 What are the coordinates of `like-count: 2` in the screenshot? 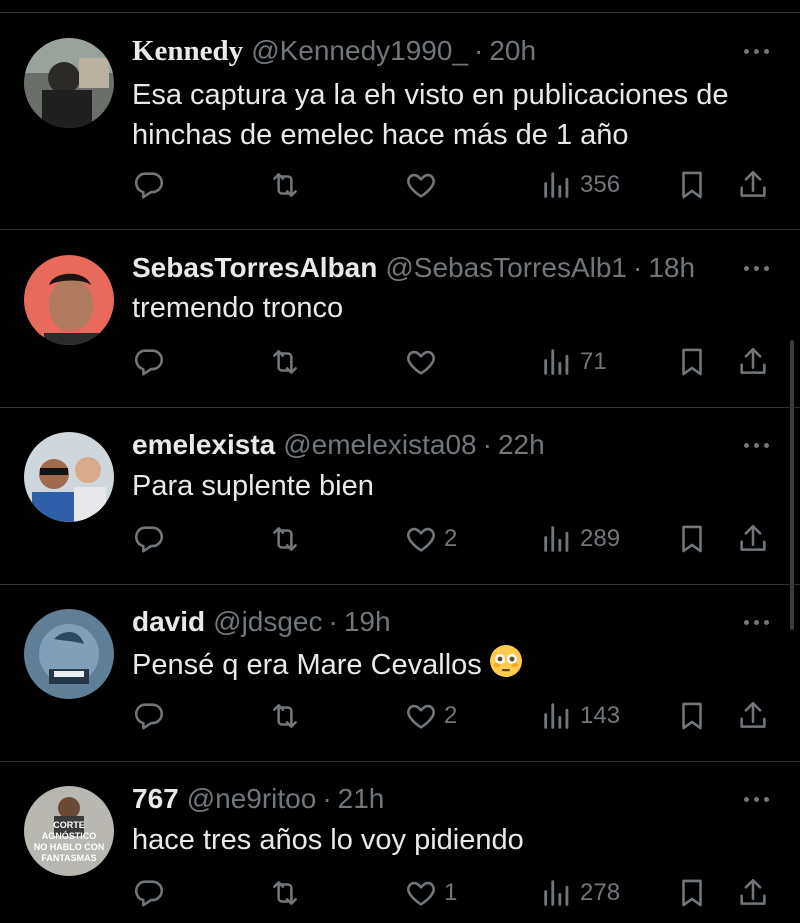 It's located at (451, 715).